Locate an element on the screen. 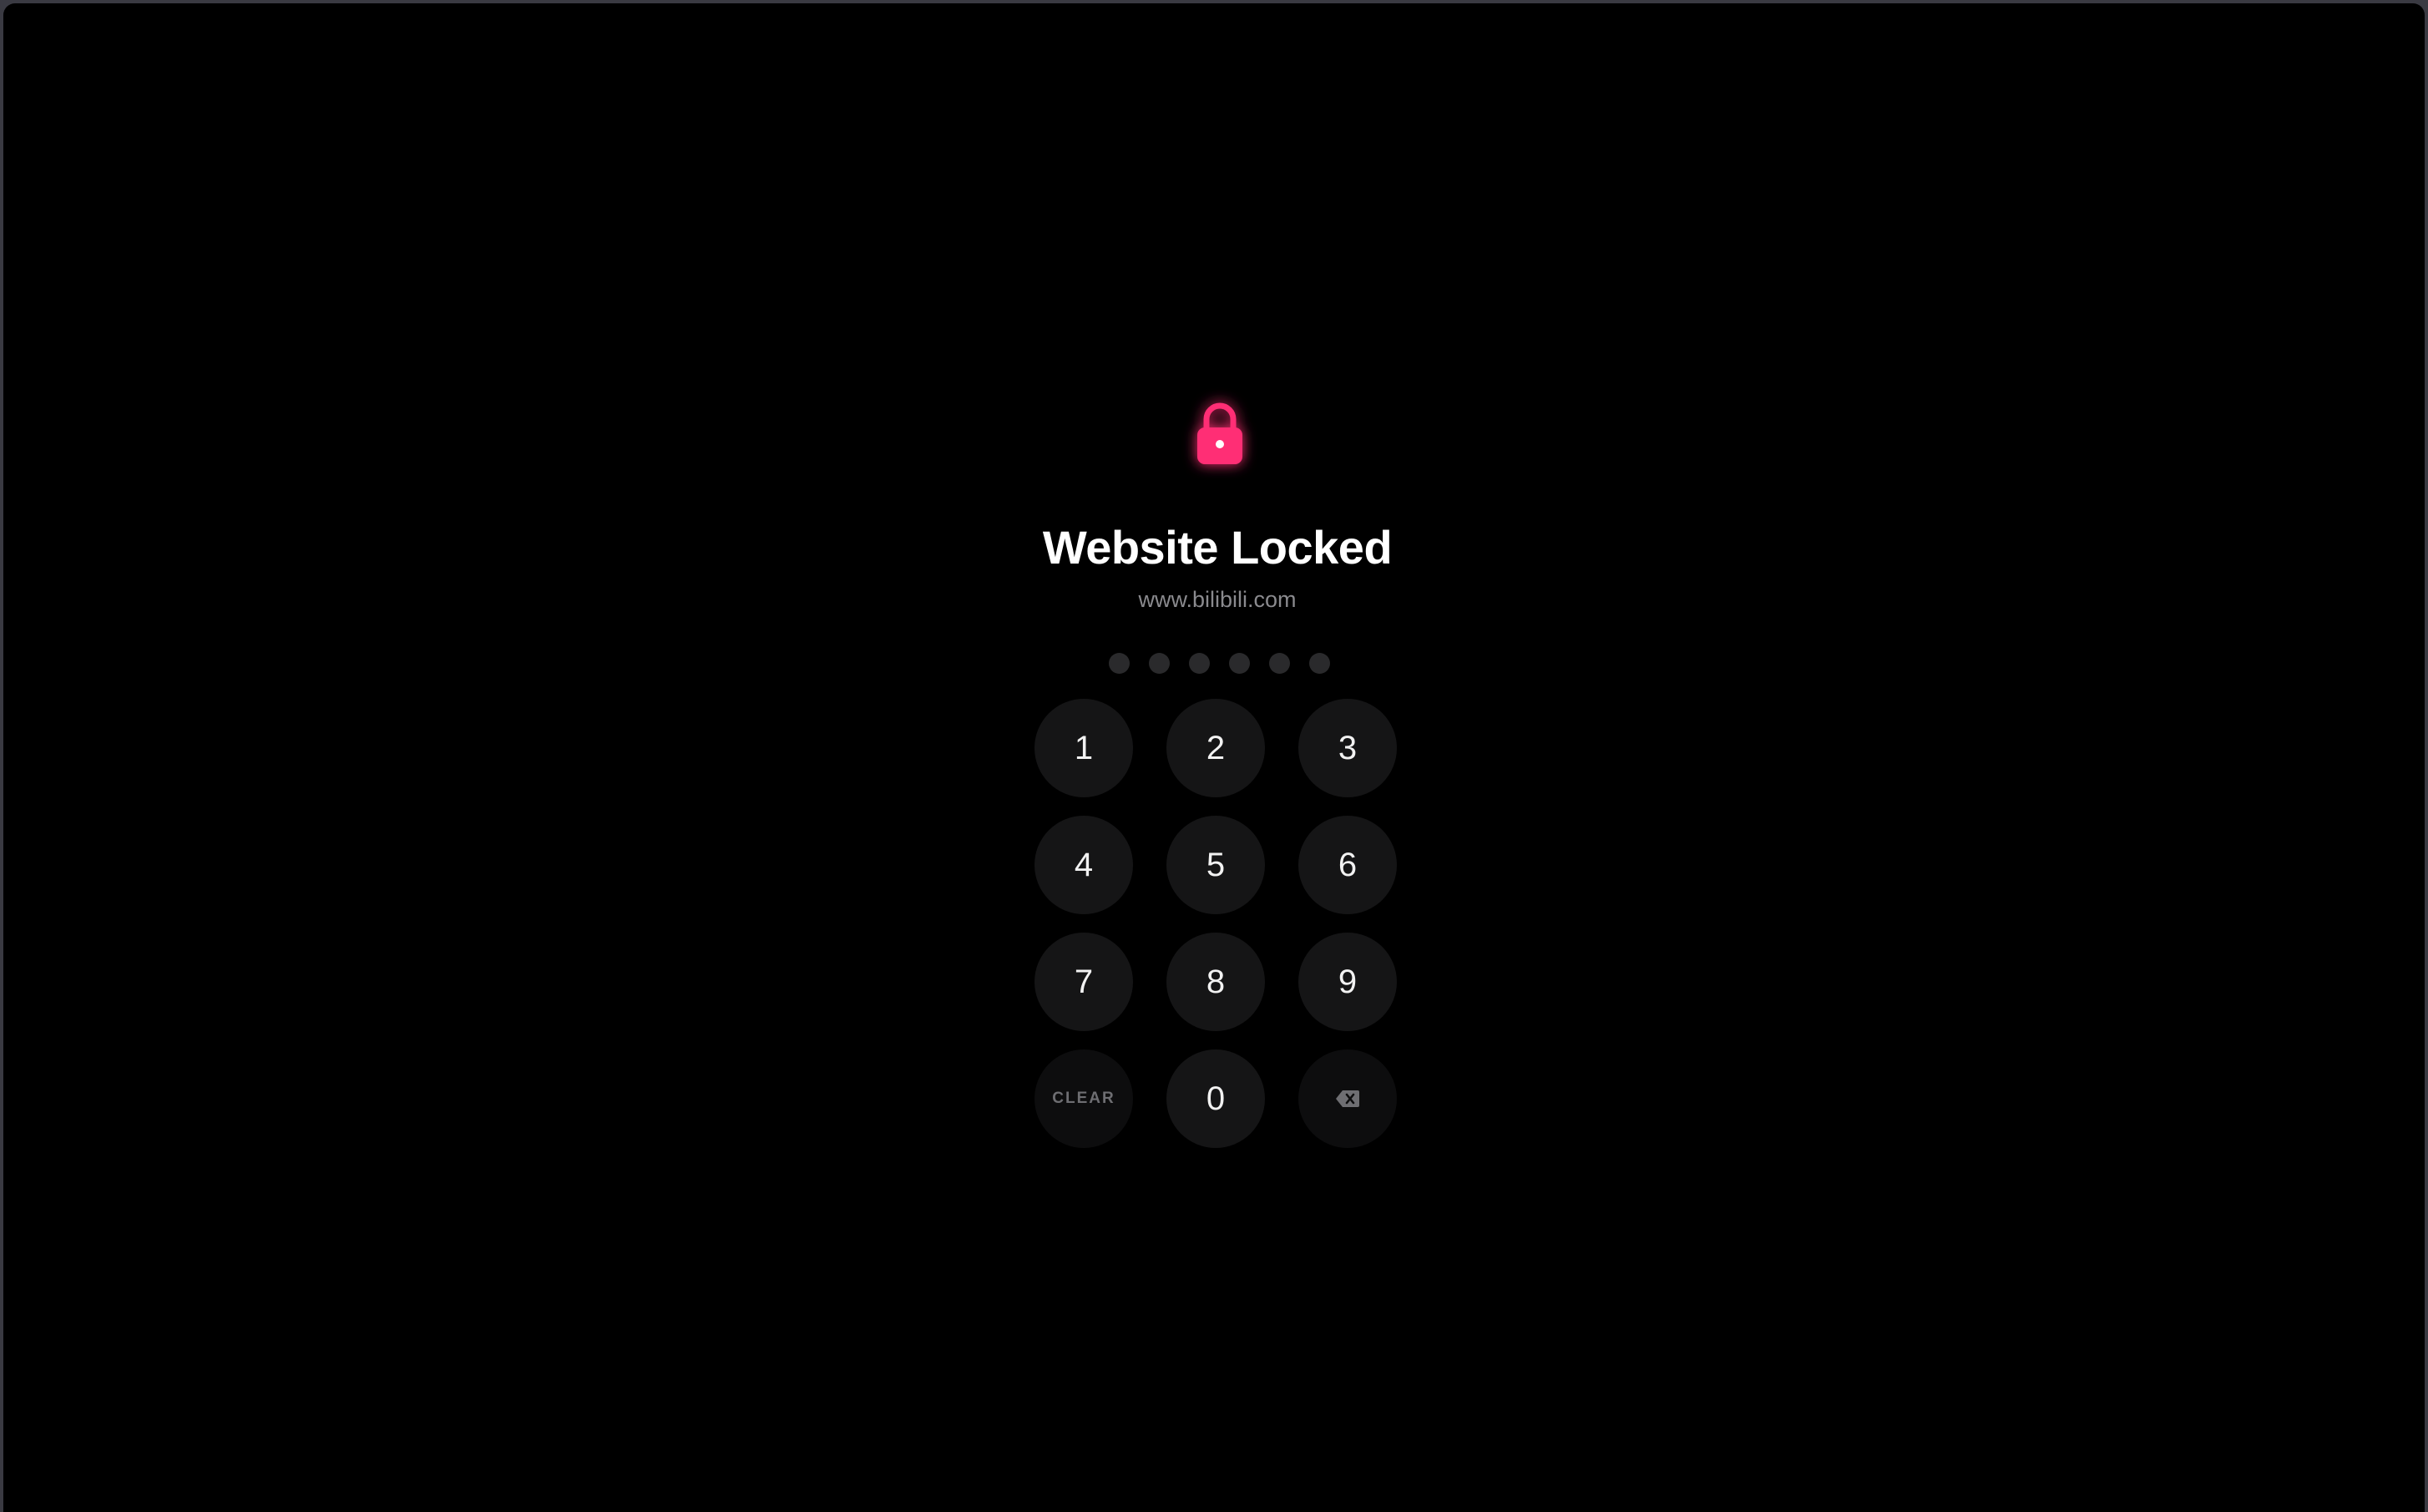 The height and width of the screenshot is (1512, 2428). locked-domain: www.bilibili.com is located at coordinates (1217, 600).